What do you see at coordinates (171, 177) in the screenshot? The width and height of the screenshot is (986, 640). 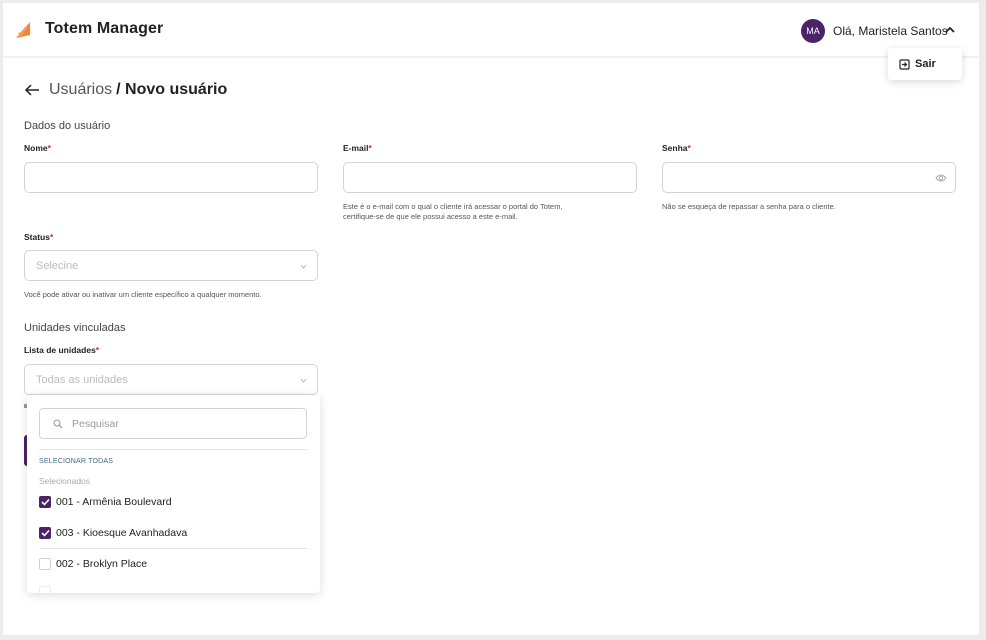 I see `name-input` at bounding box center [171, 177].